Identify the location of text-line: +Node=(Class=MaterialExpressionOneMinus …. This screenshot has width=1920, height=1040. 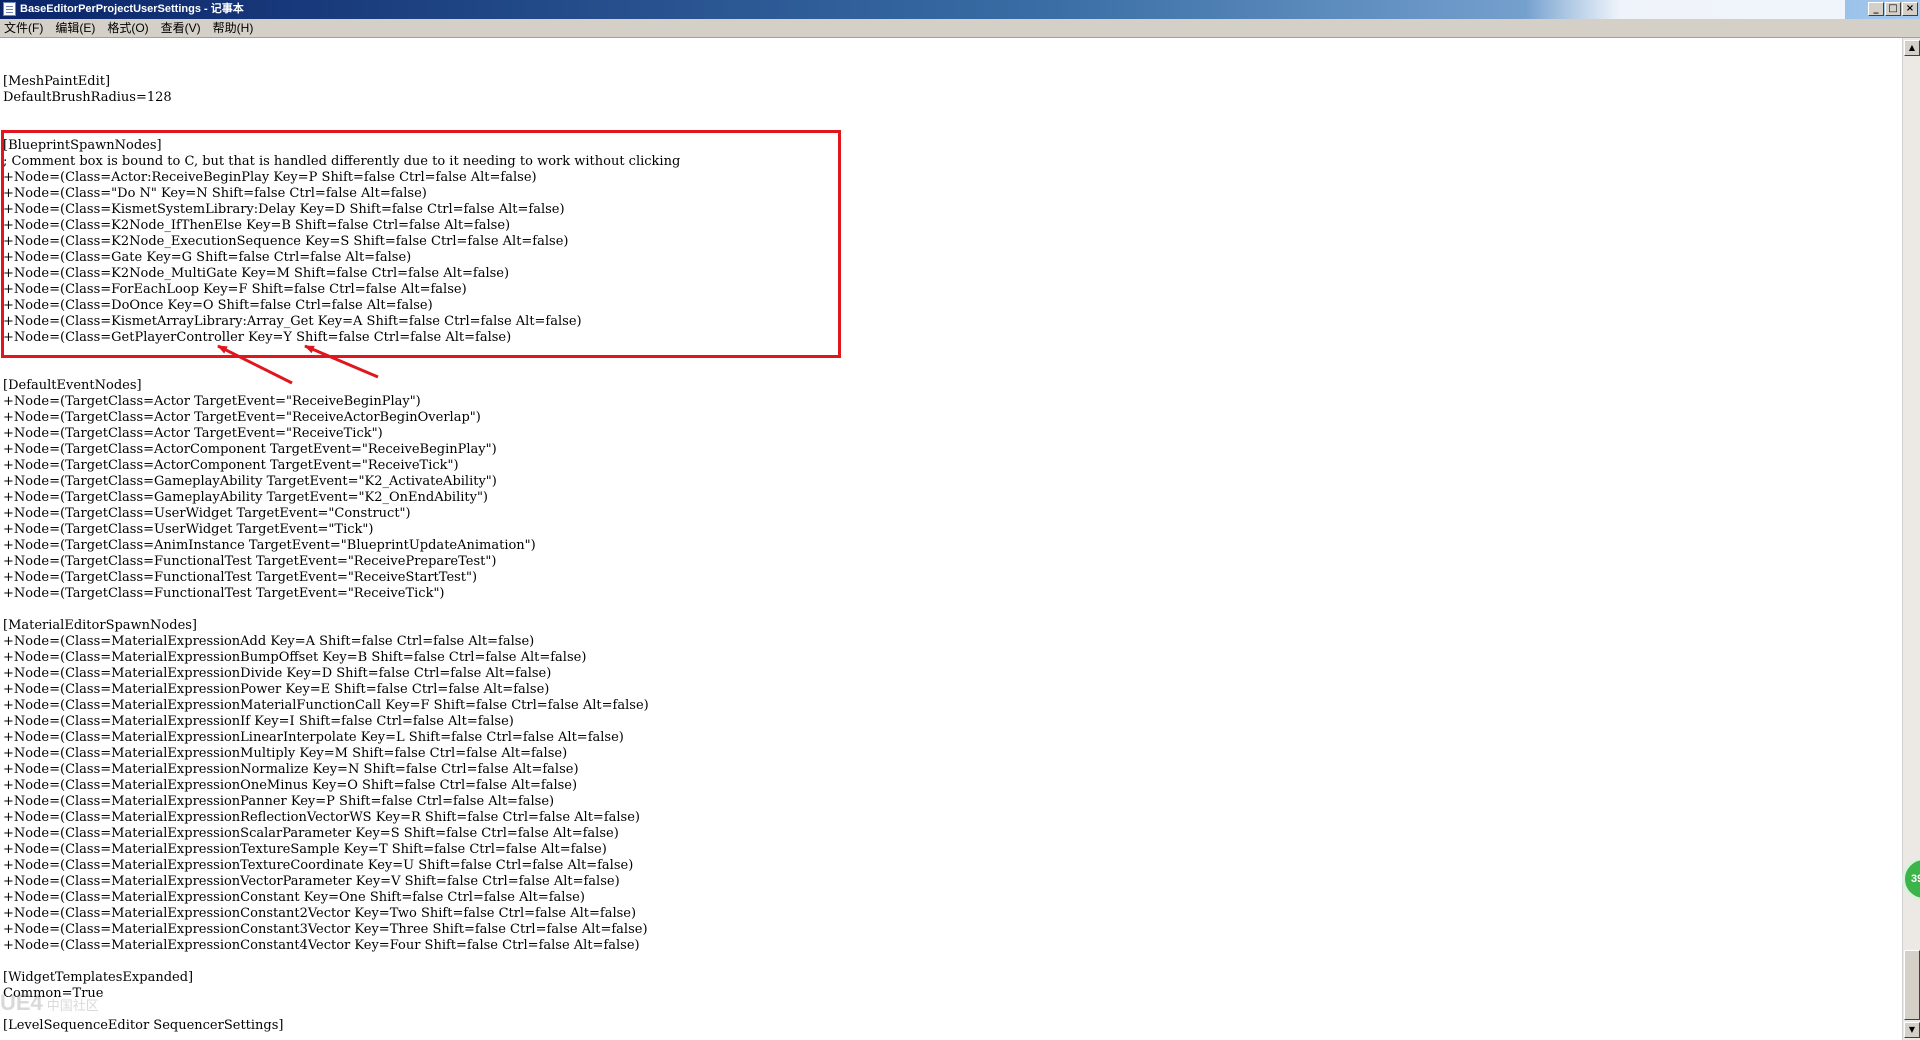
(290, 785).